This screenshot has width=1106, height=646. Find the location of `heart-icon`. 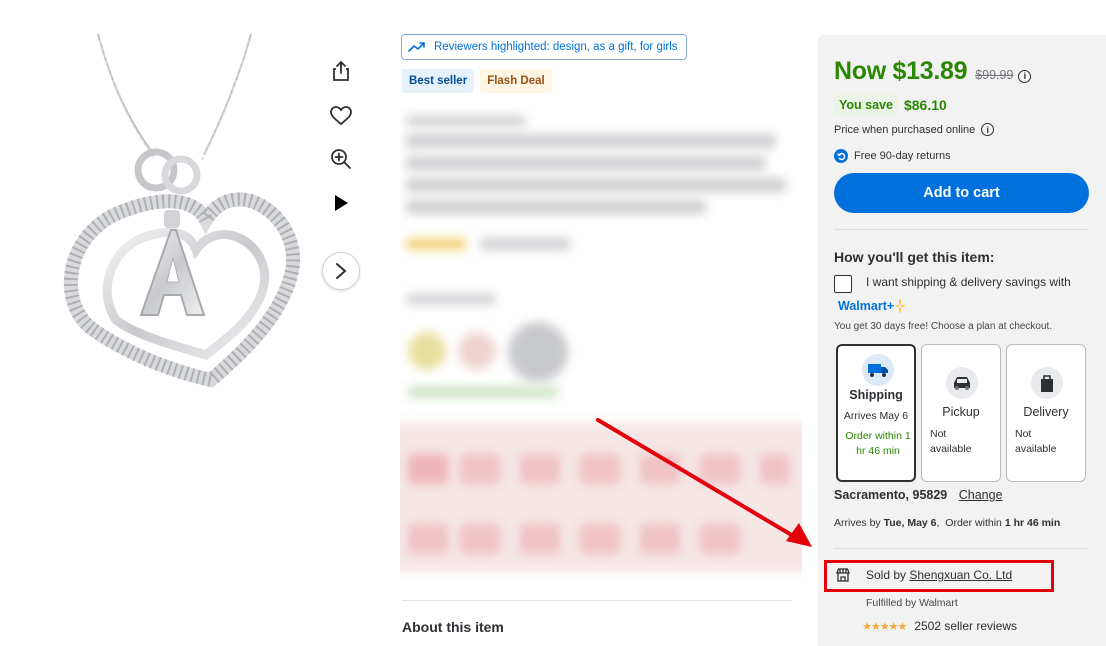

heart-icon is located at coordinates (341, 116).